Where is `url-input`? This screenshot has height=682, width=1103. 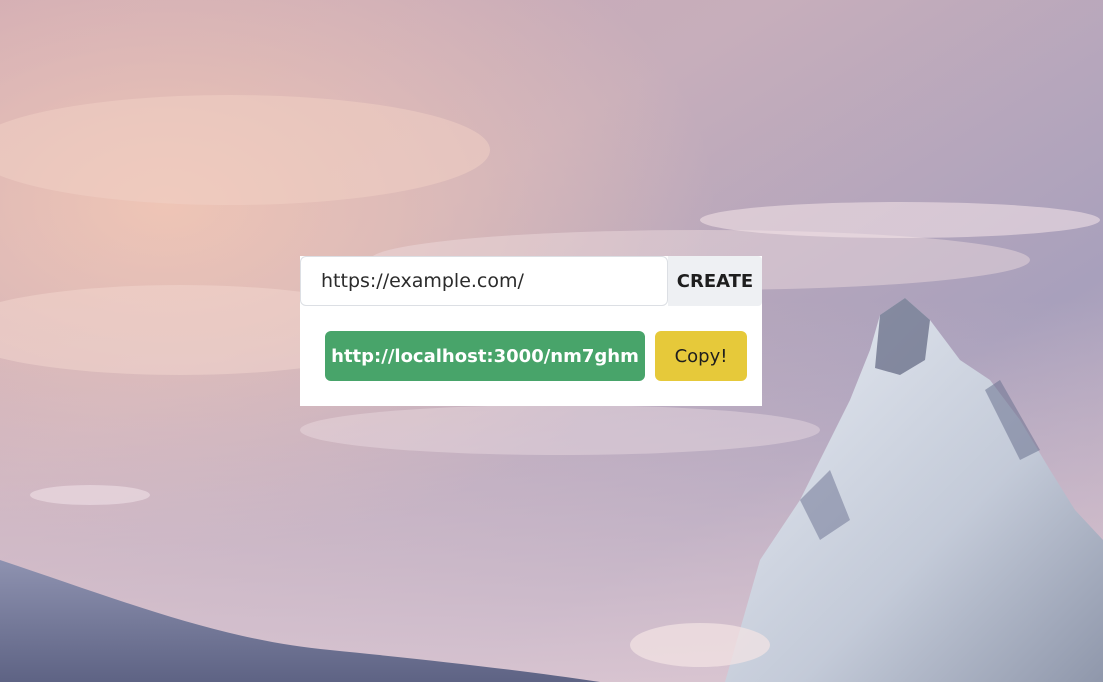
url-input is located at coordinates (484, 281).